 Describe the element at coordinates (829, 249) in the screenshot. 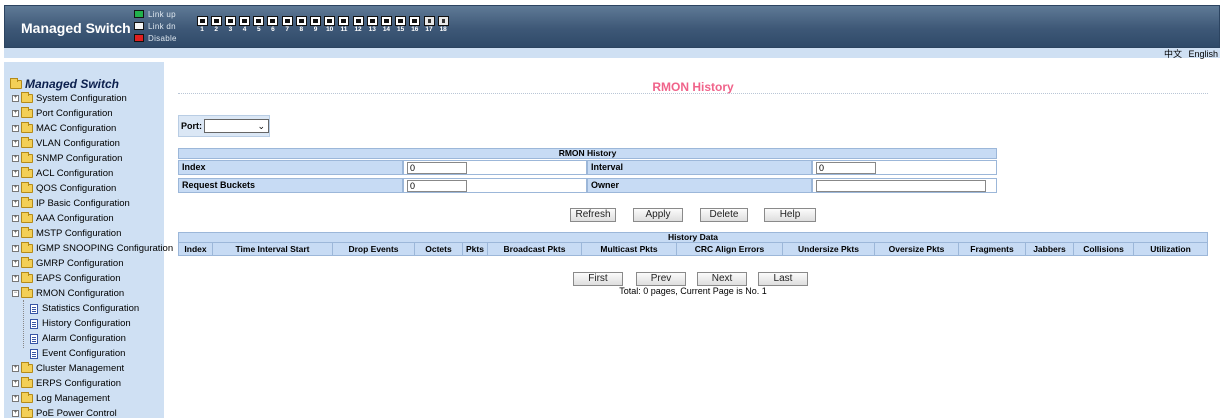

I see `column-header: Undersize Pkts` at that location.